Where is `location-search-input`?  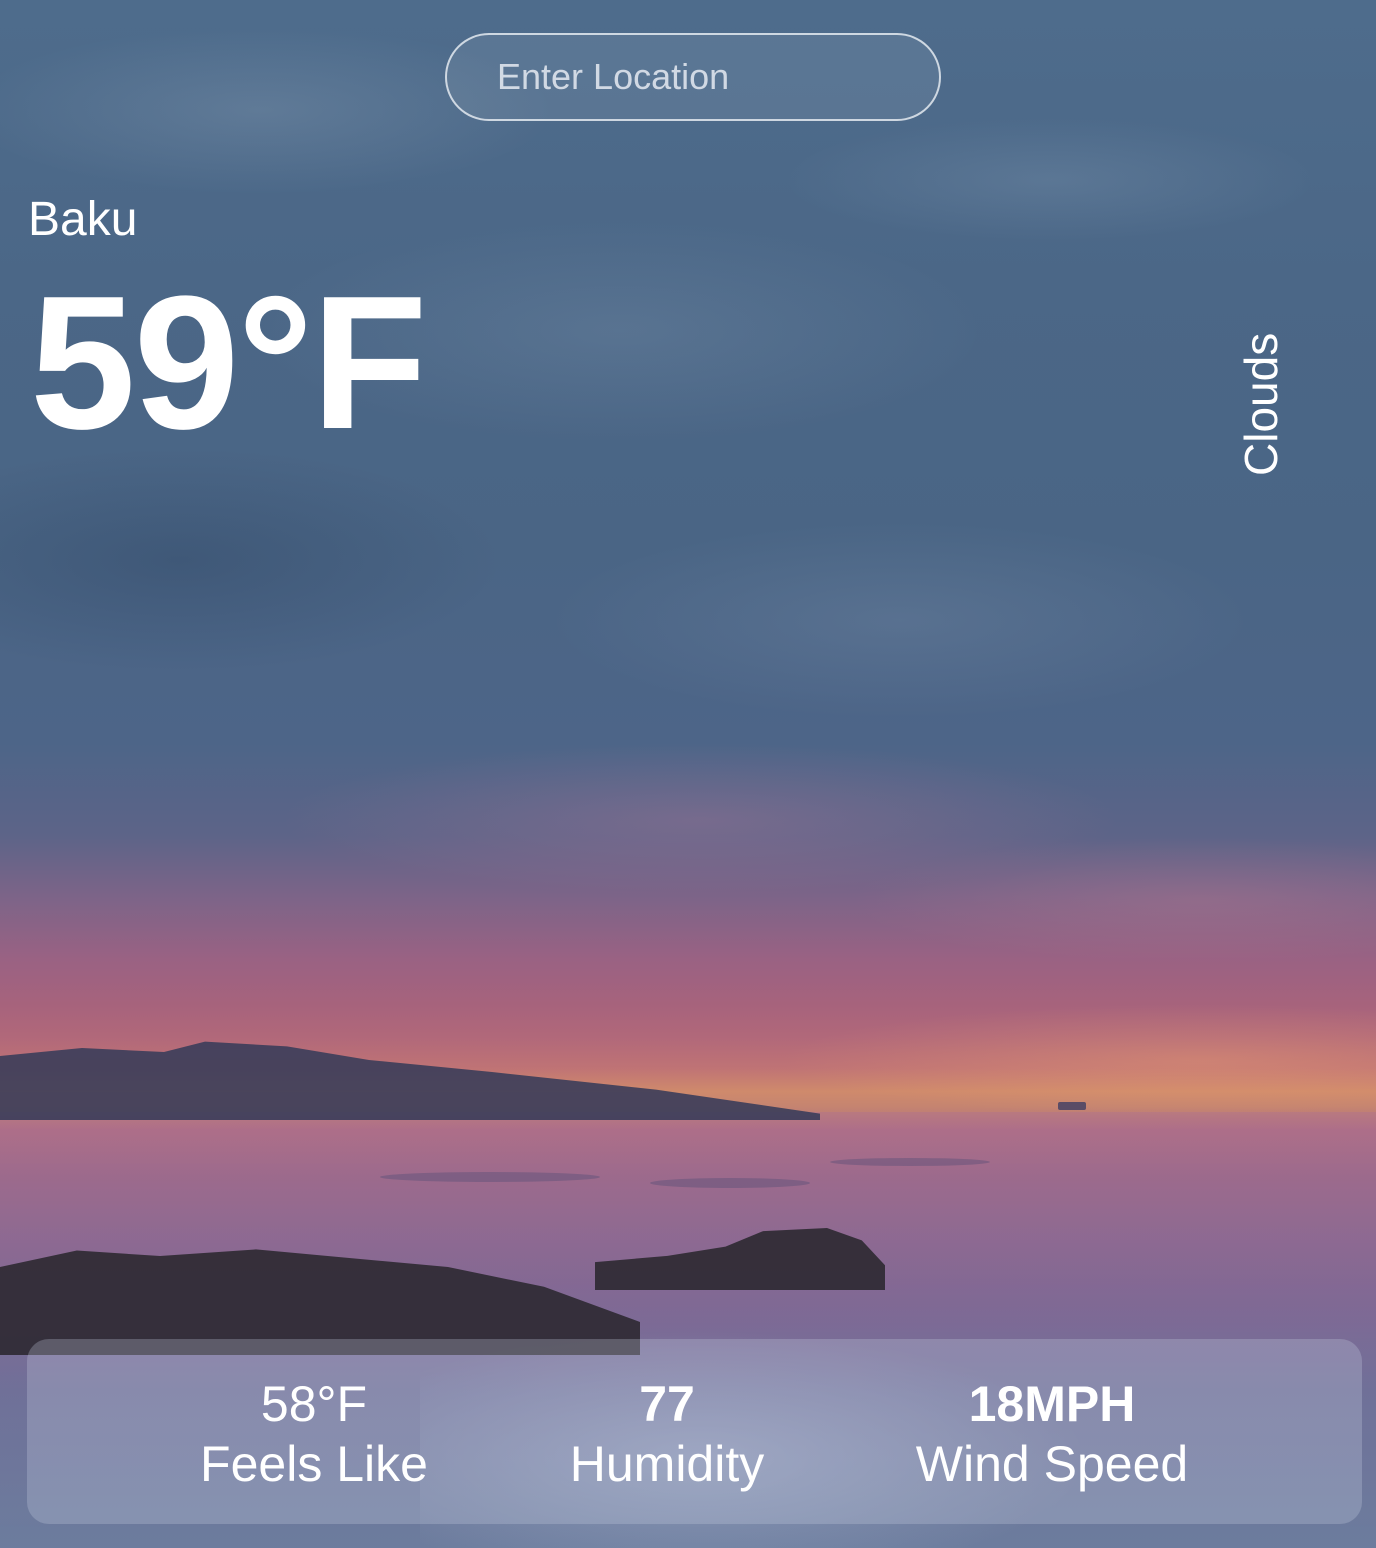 location-search-input is located at coordinates (693, 77).